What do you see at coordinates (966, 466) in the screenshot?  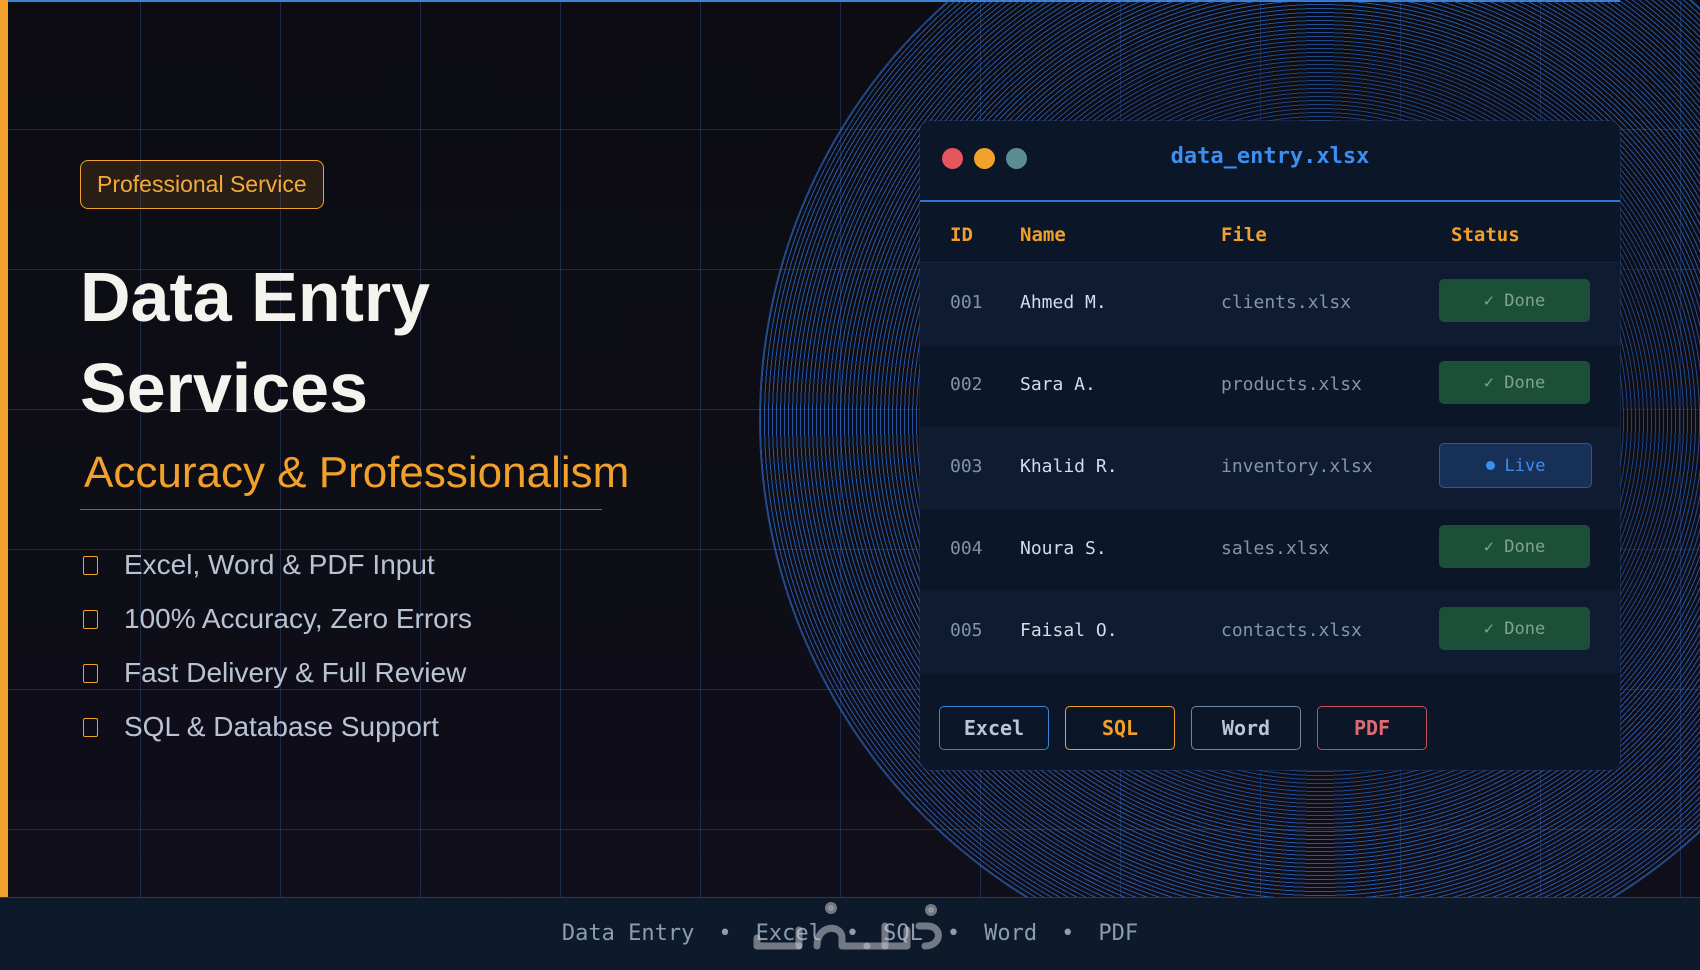 I see `cell-id: 003` at bounding box center [966, 466].